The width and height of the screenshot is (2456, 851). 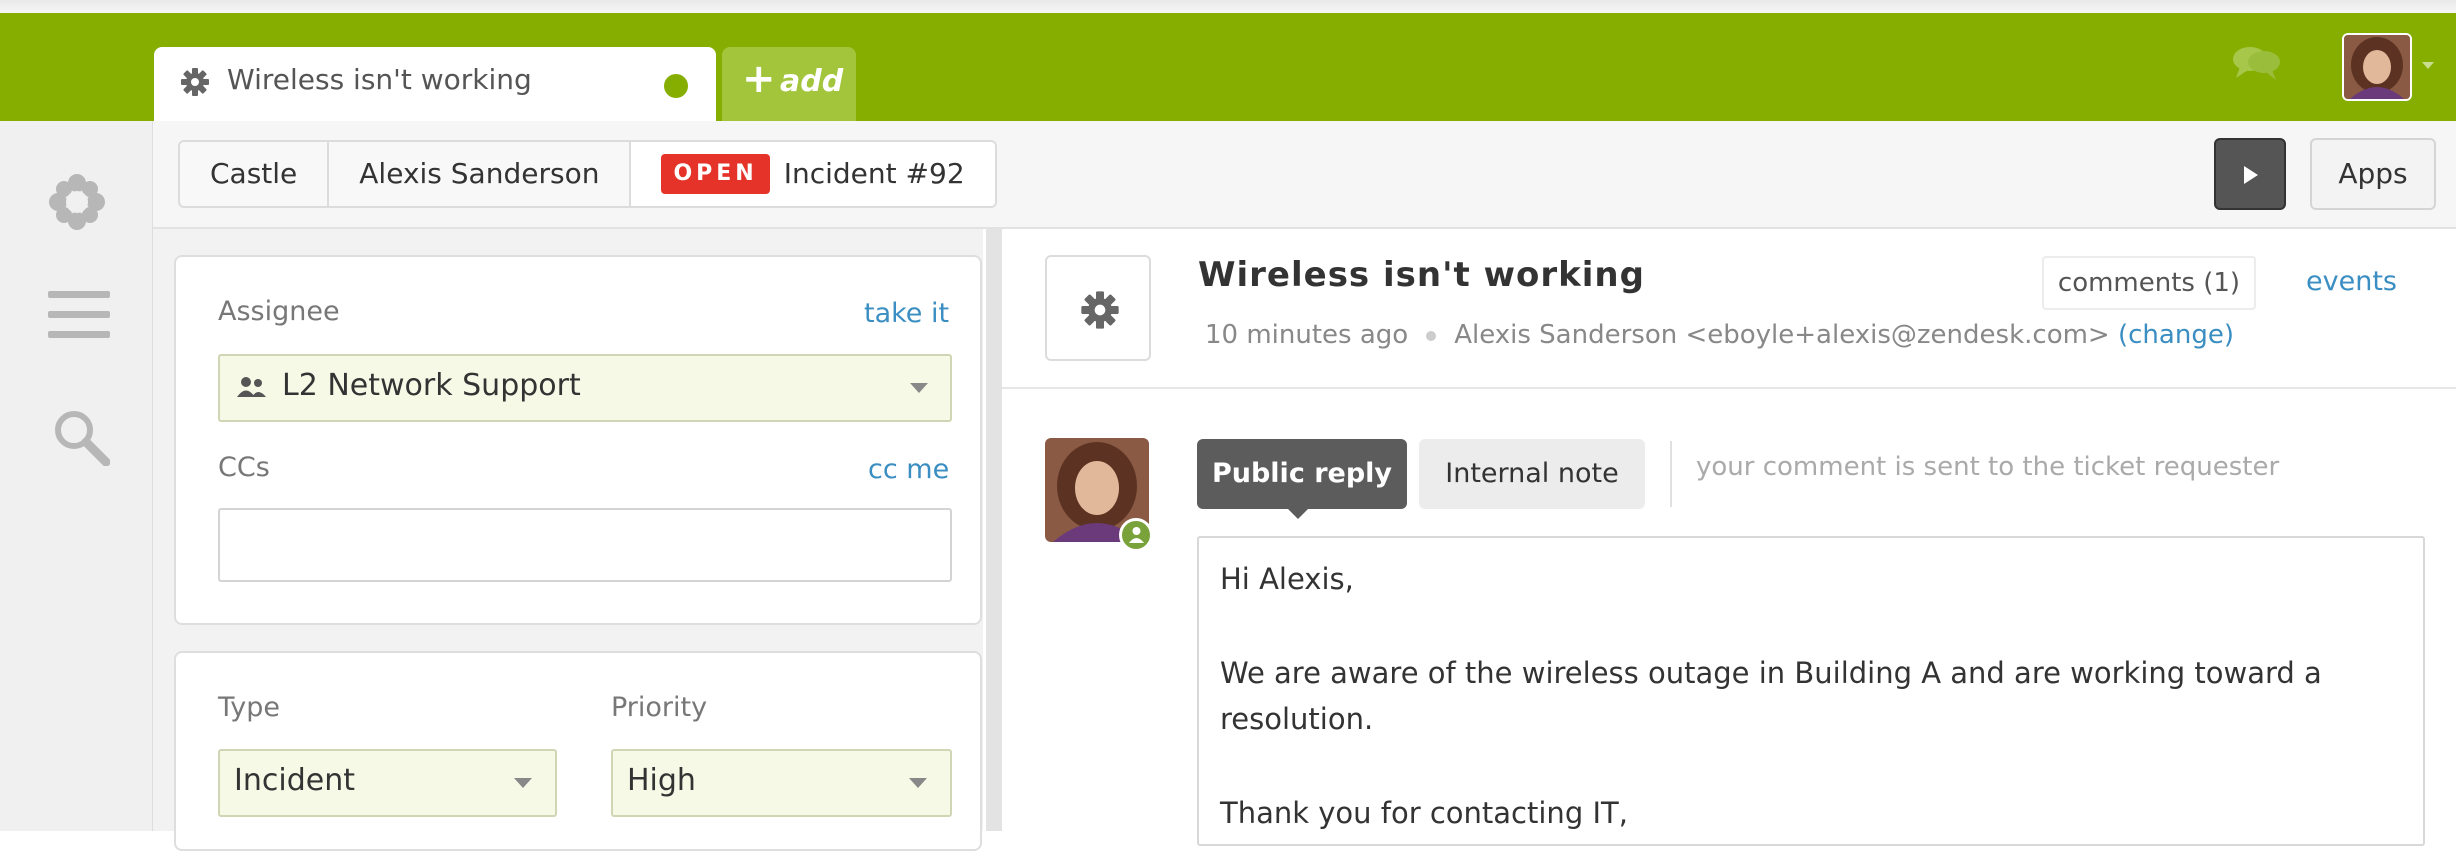 I want to click on assignee-value: L2 Network Support, so click(x=431, y=385).